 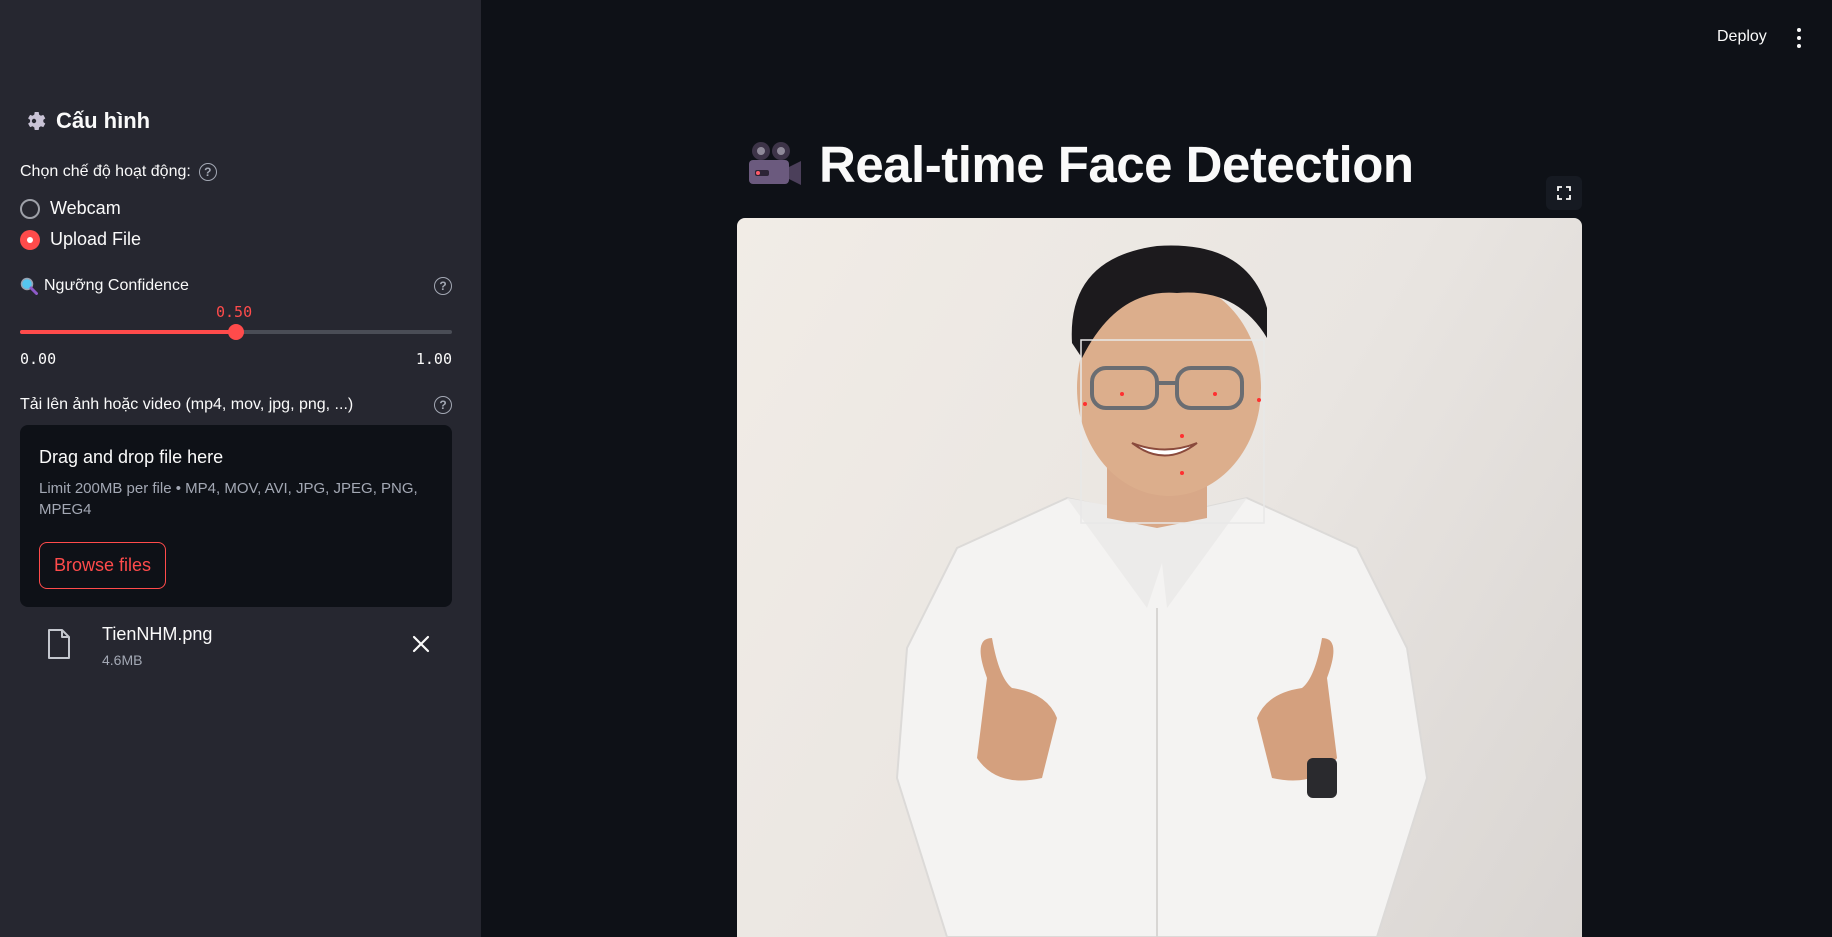 What do you see at coordinates (102, 565) in the screenshot?
I see `browse-files-button: Browse files` at bounding box center [102, 565].